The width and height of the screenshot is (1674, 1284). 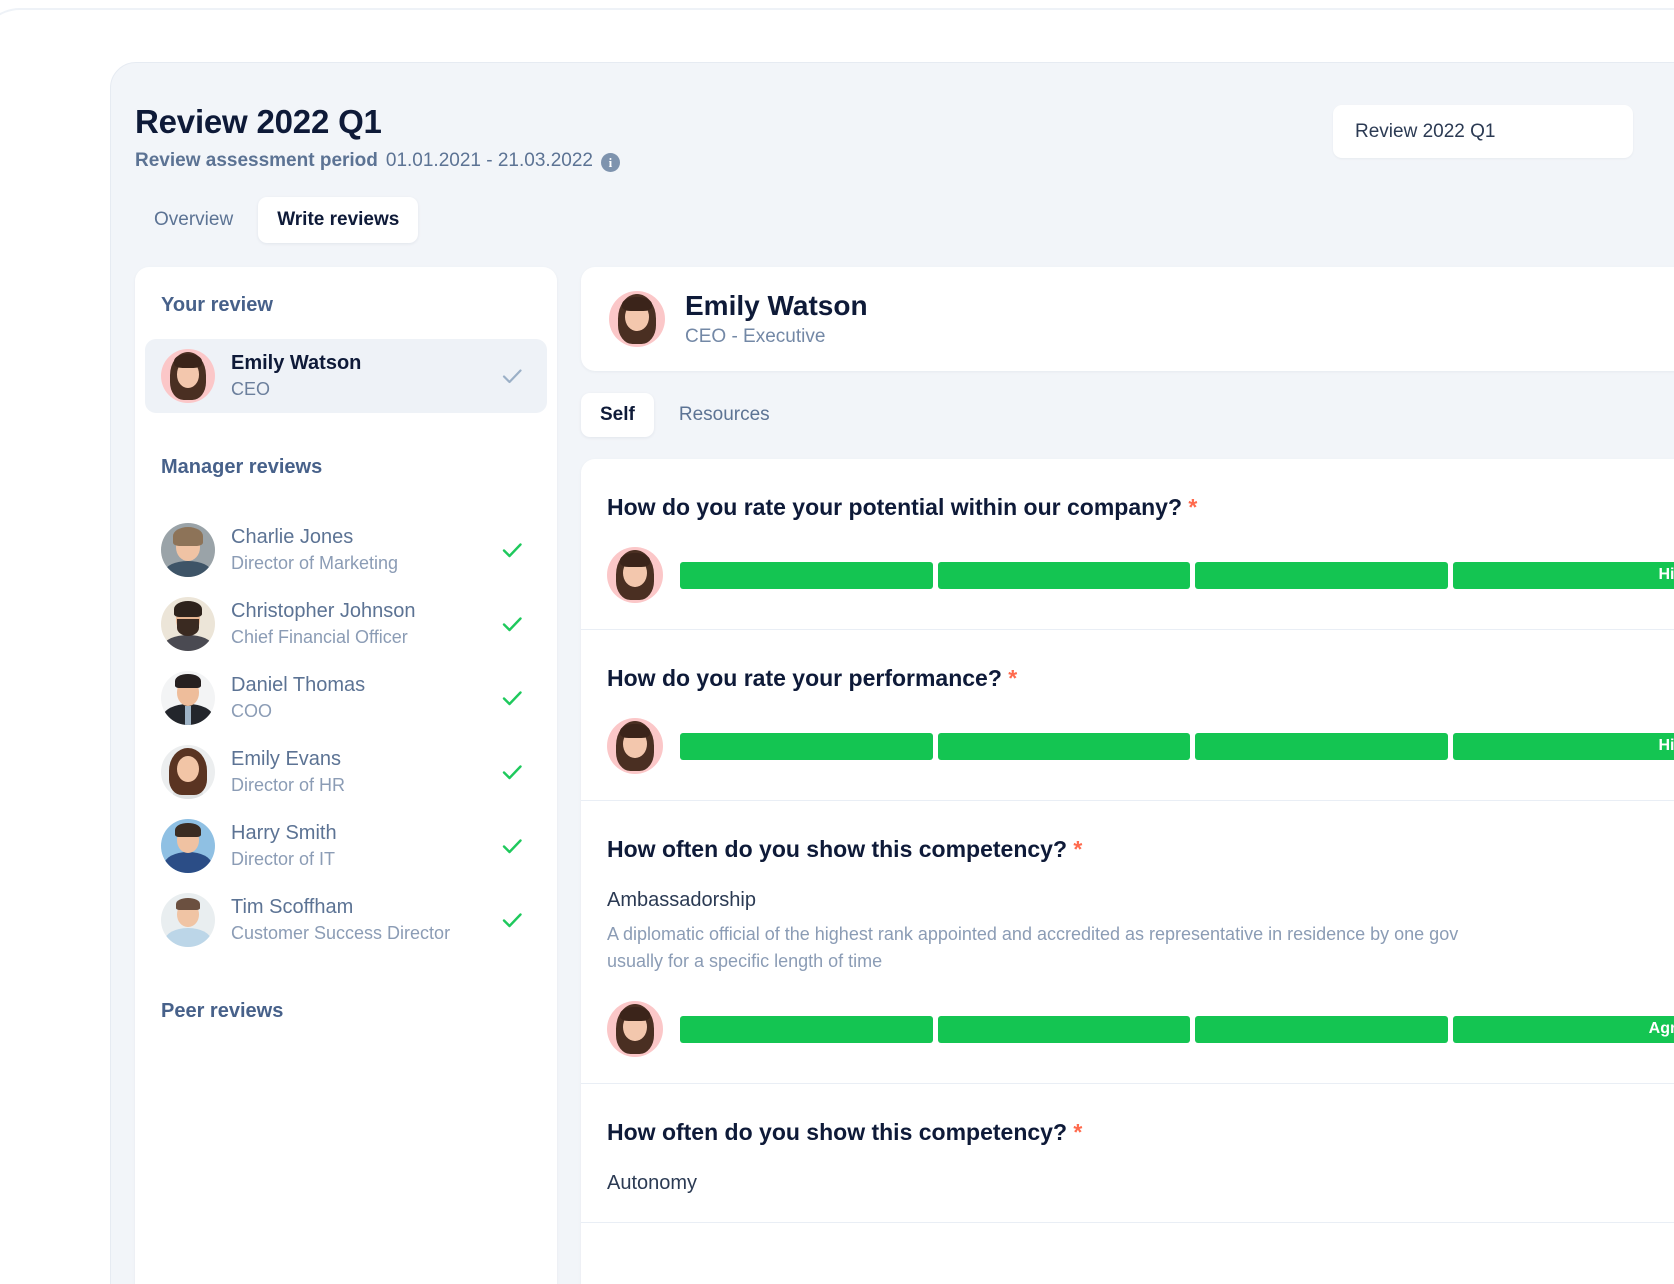 I want to click on person-info: Charlie Jones Director of Marketing, so click(x=357, y=550).